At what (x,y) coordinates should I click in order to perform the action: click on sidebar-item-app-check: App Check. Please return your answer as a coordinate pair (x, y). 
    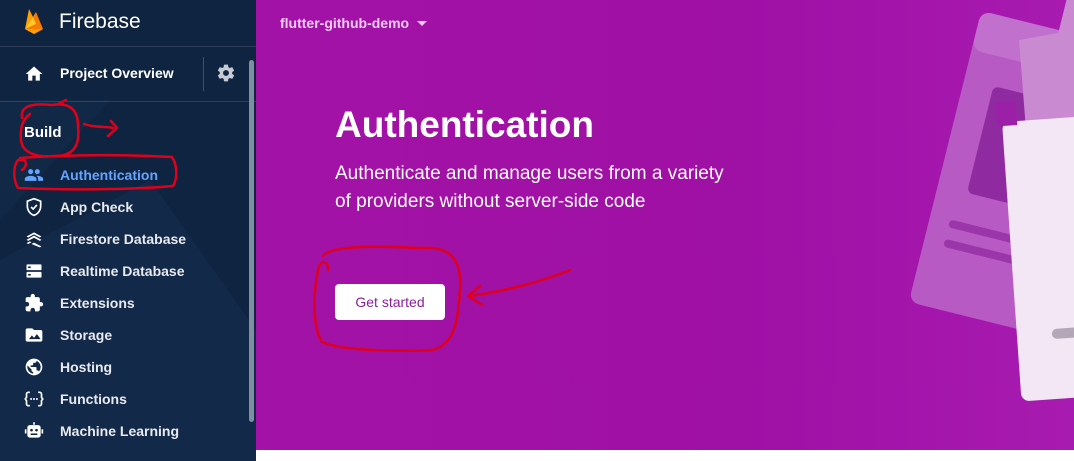
    Looking at the image, I should click on (124, 207).